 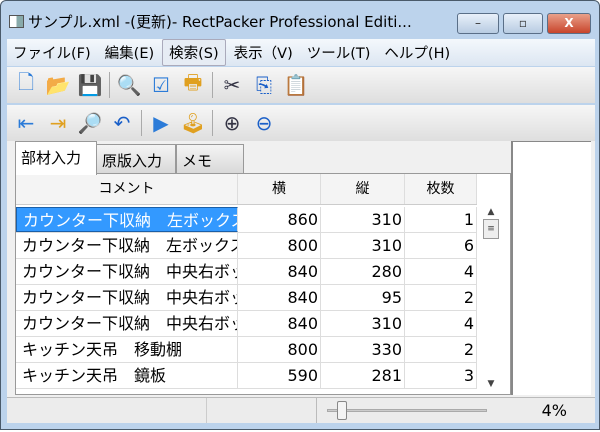 I want to click on cut-icon: ✂, so click(x=232, y=85).